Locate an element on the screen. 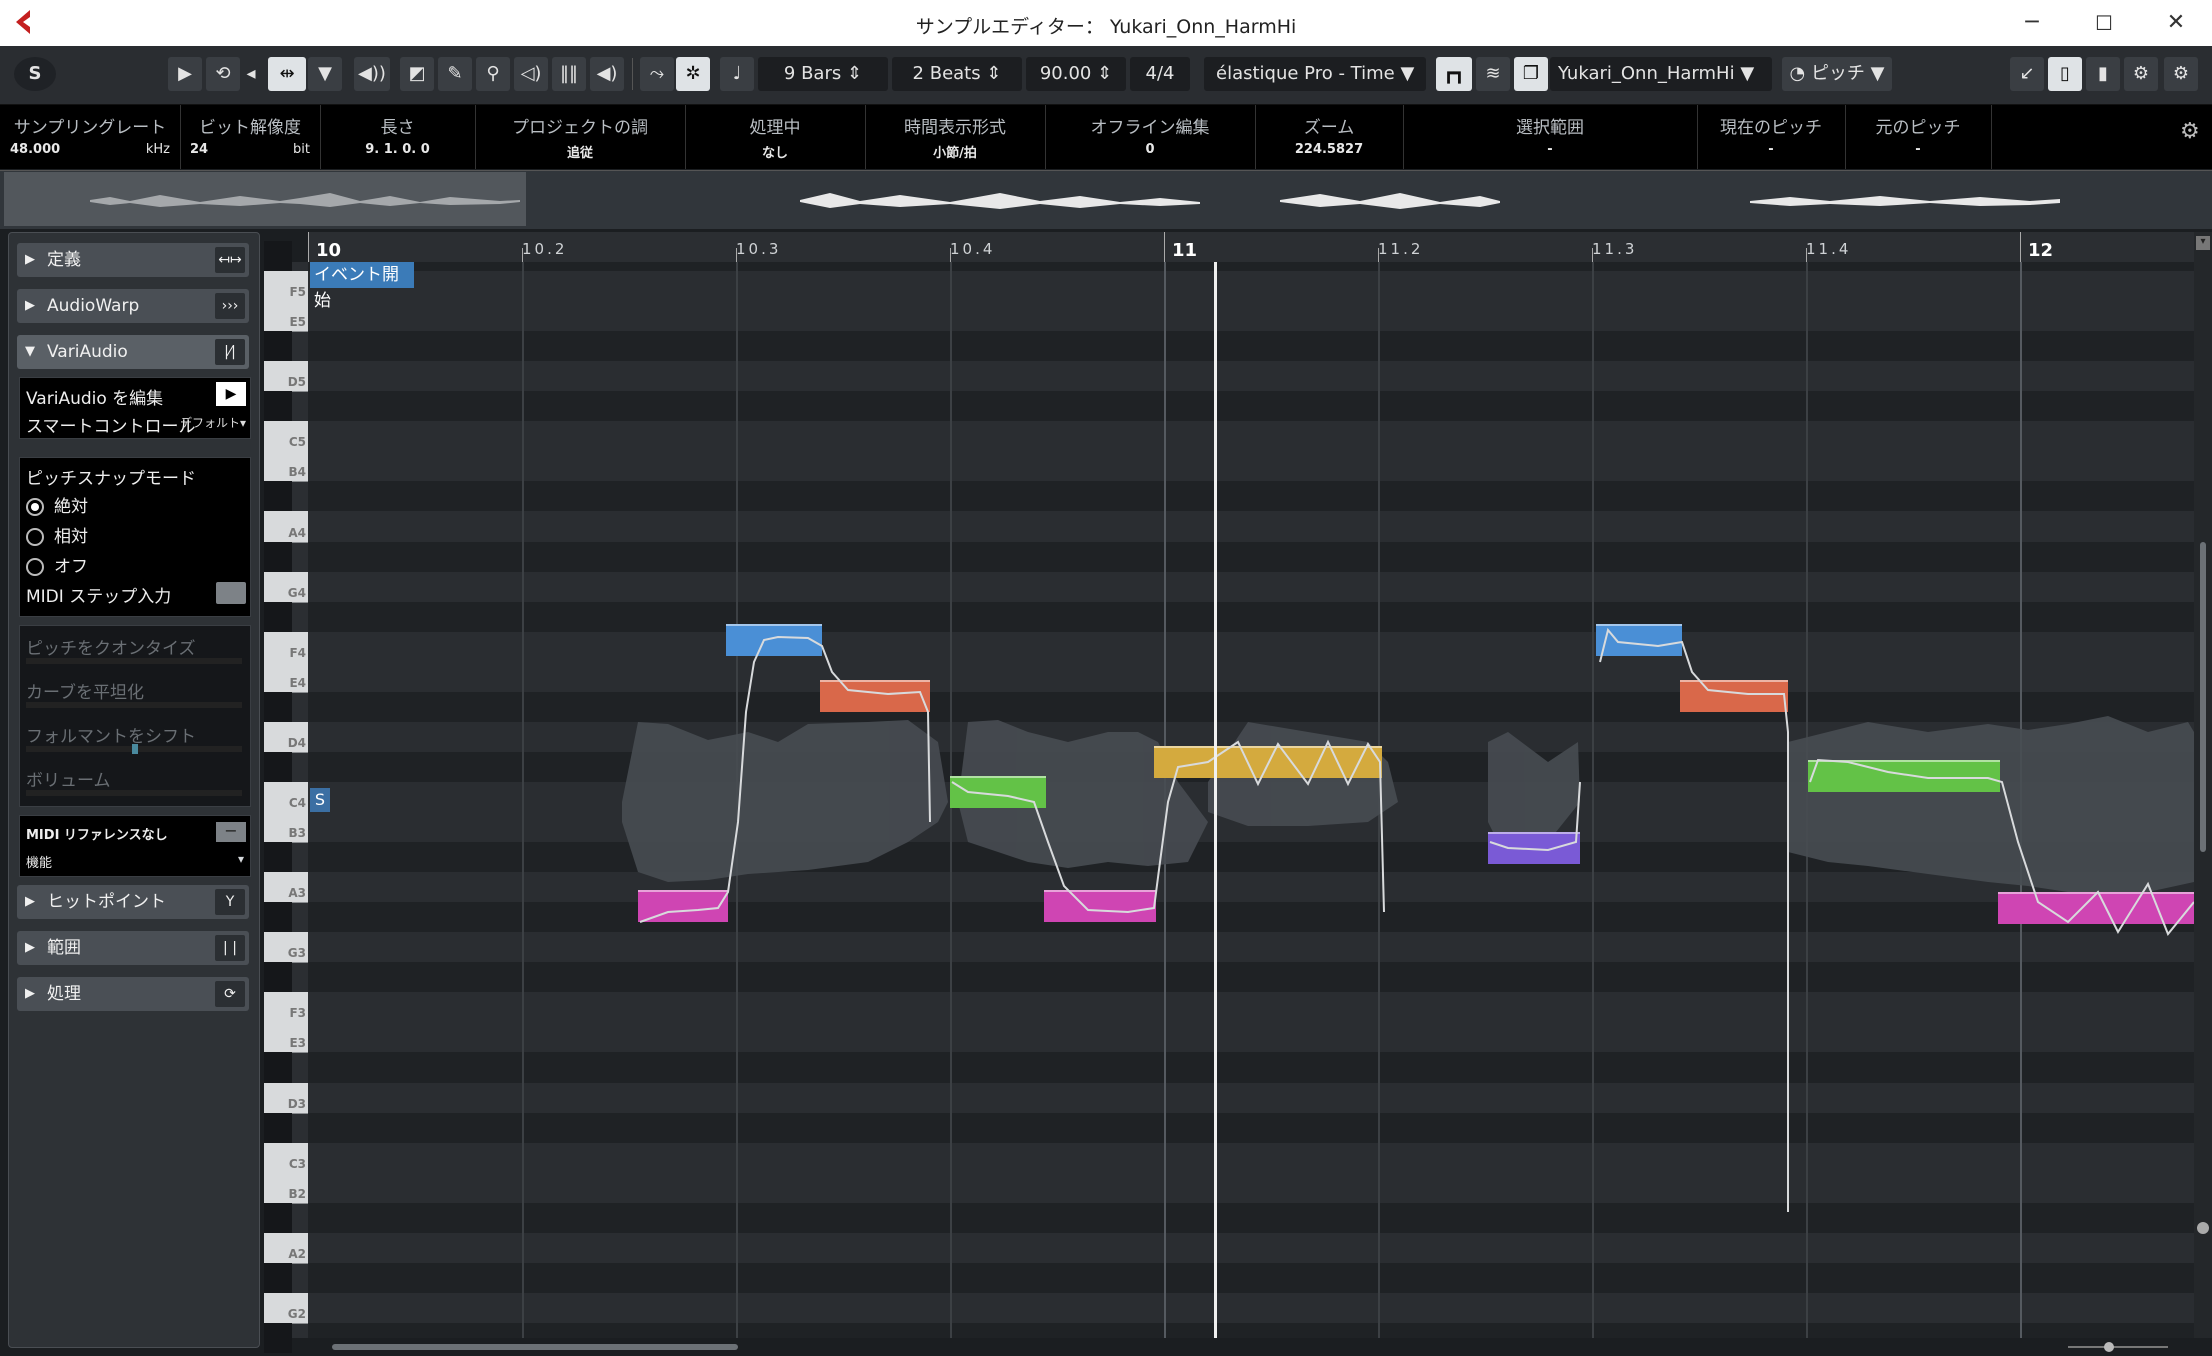  layers-icon: ❐ is located at coordinates (1531, 74).